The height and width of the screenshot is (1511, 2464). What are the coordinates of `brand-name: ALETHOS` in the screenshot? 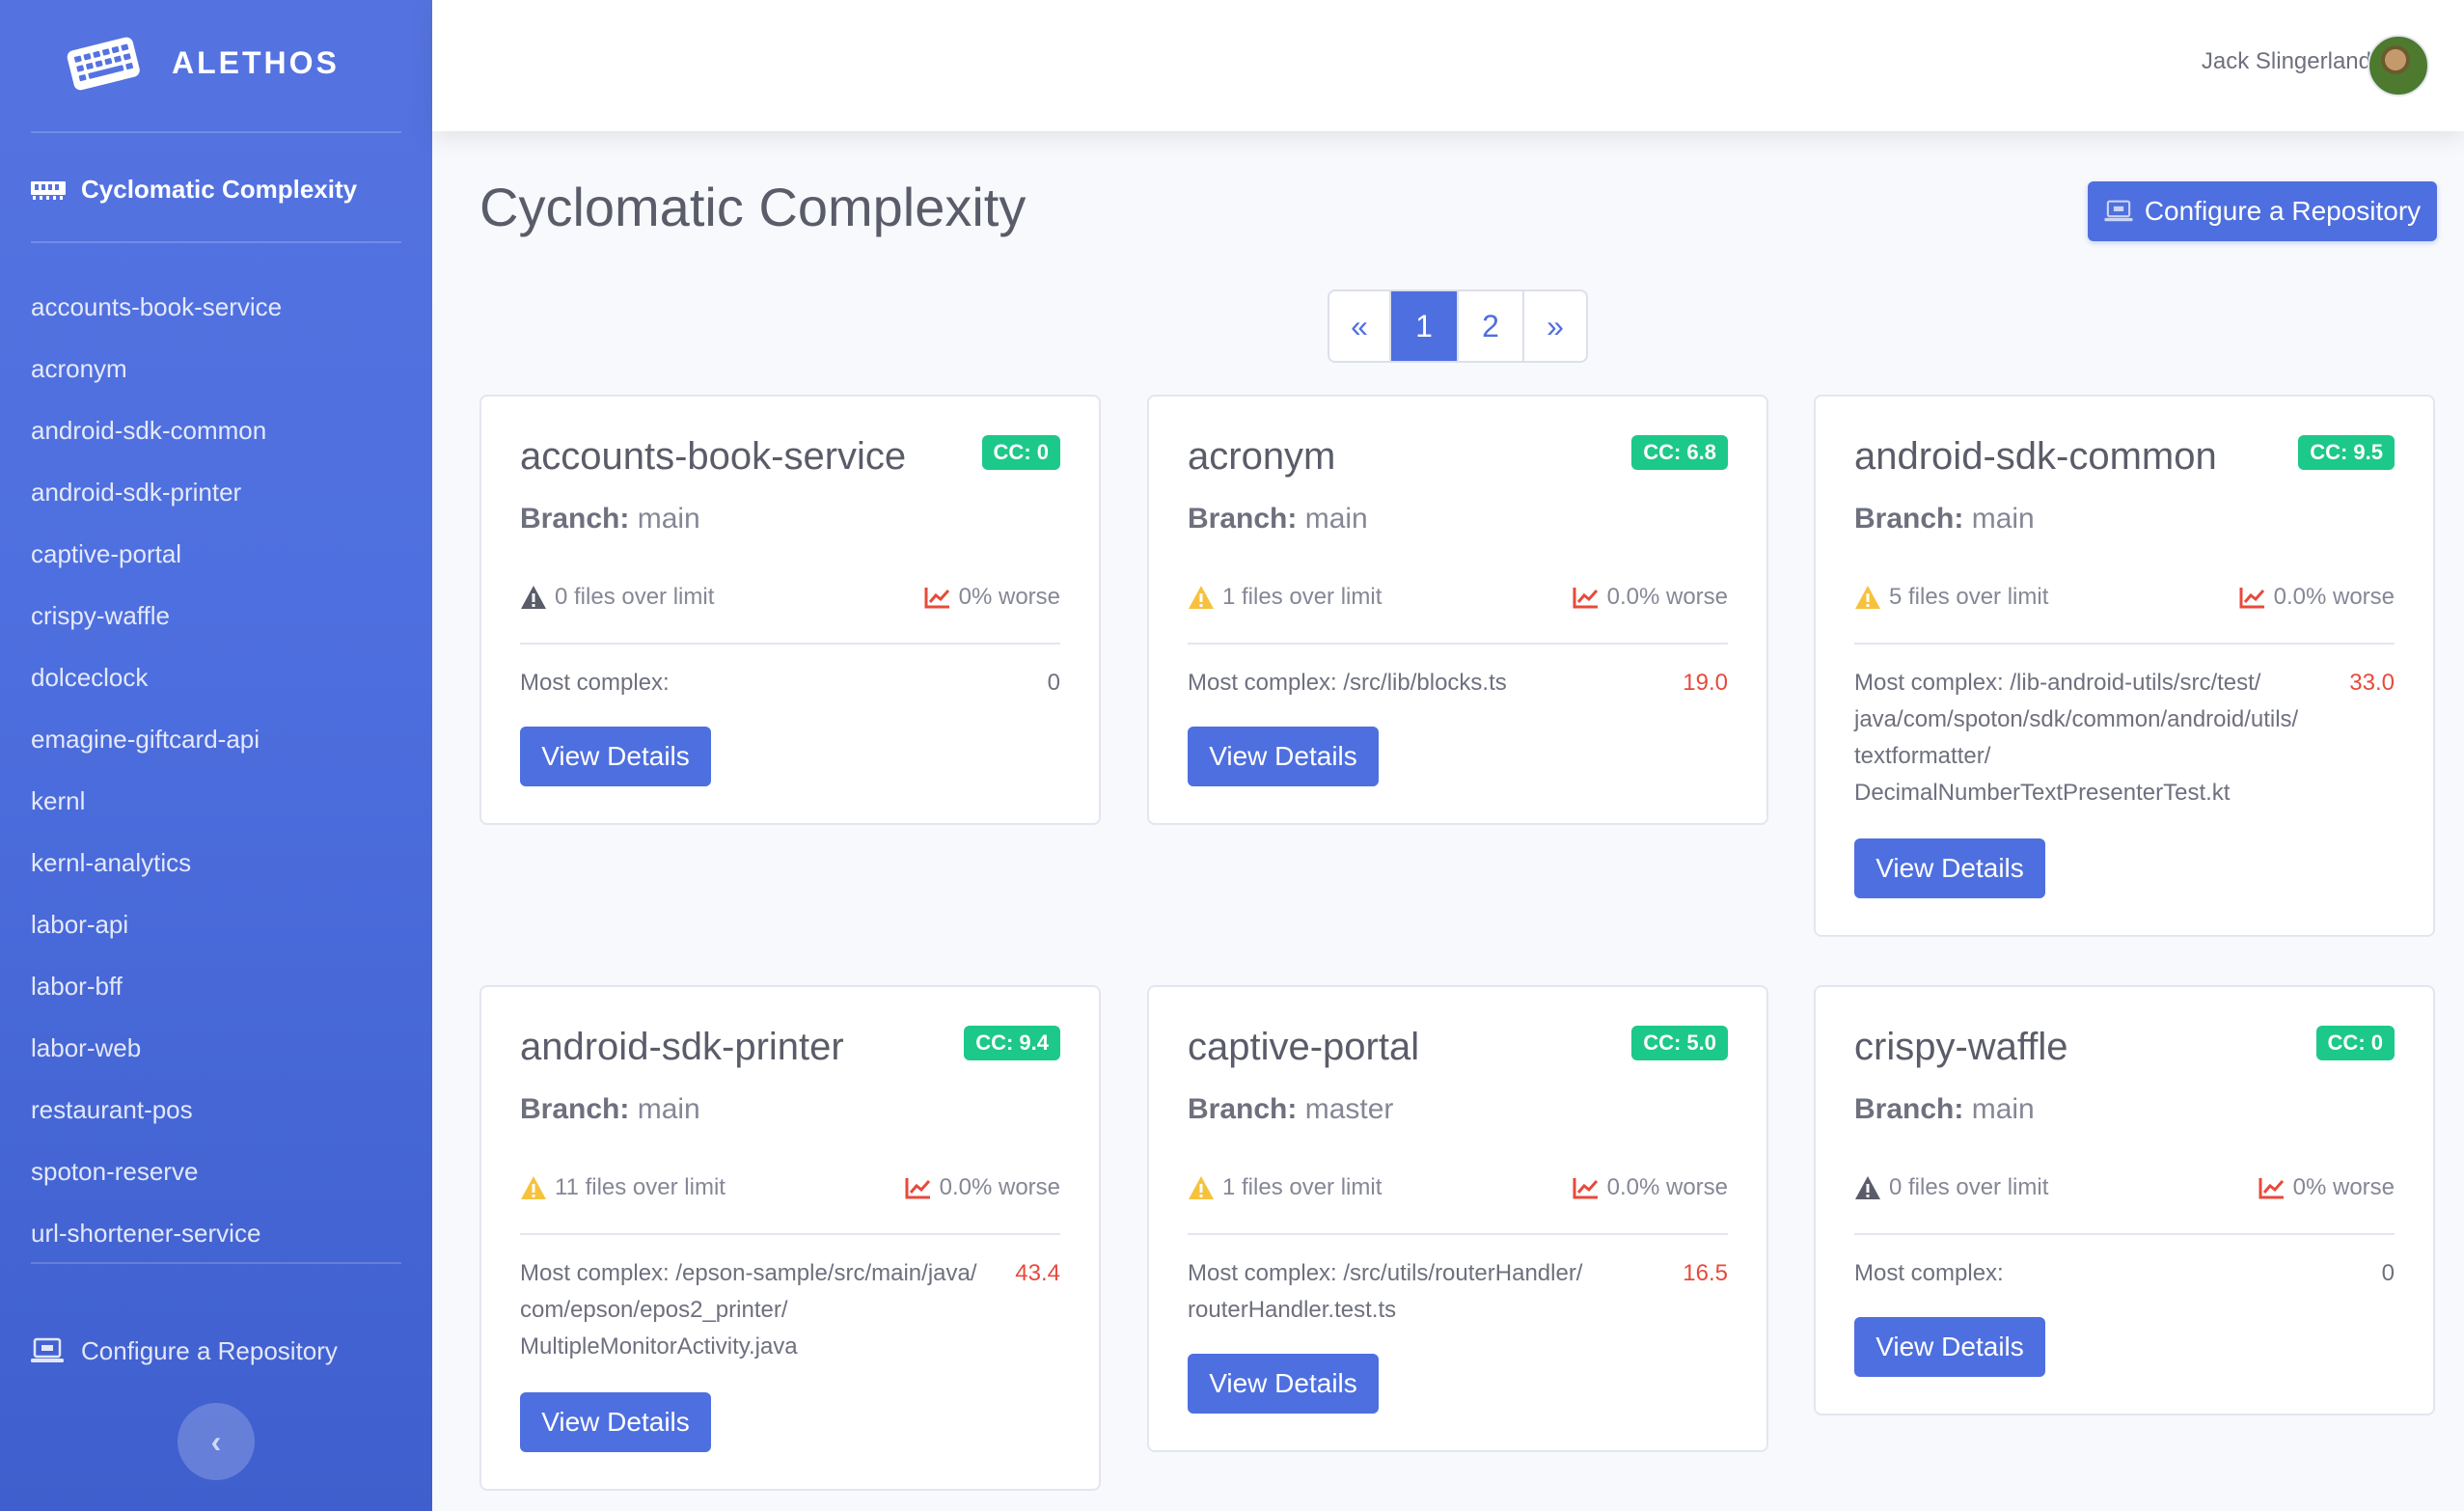 It's located at (256, 62).